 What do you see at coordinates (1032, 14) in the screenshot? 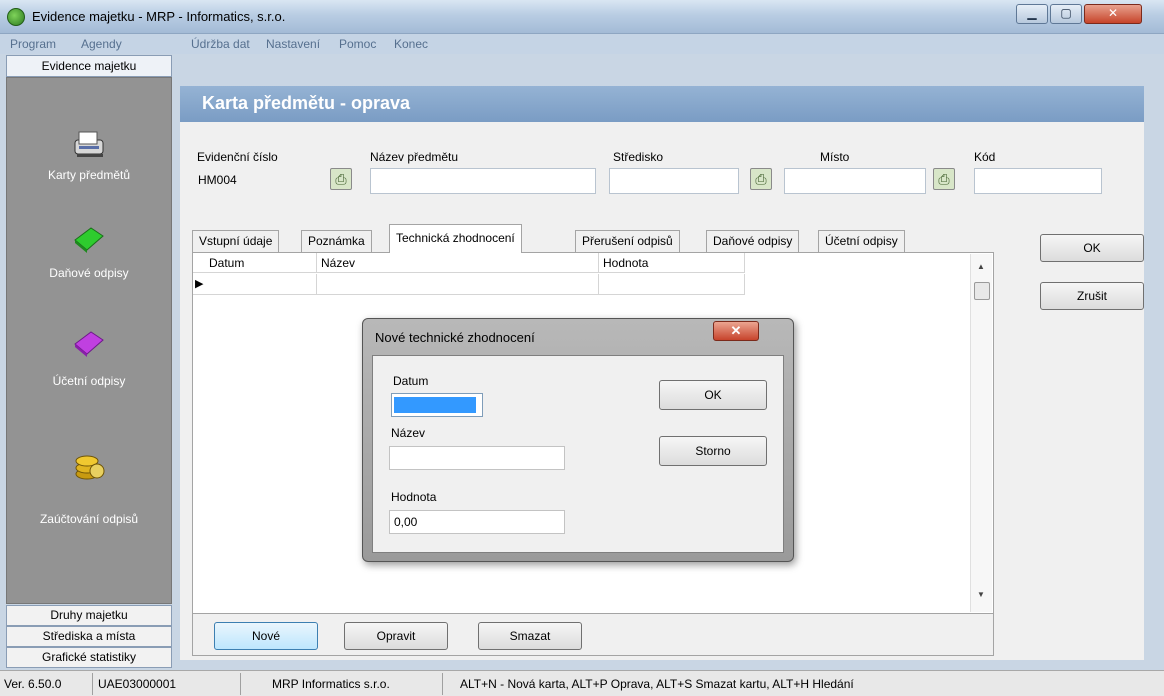
I see `minimize-button: ▁` at bounding box center [1032, 14].